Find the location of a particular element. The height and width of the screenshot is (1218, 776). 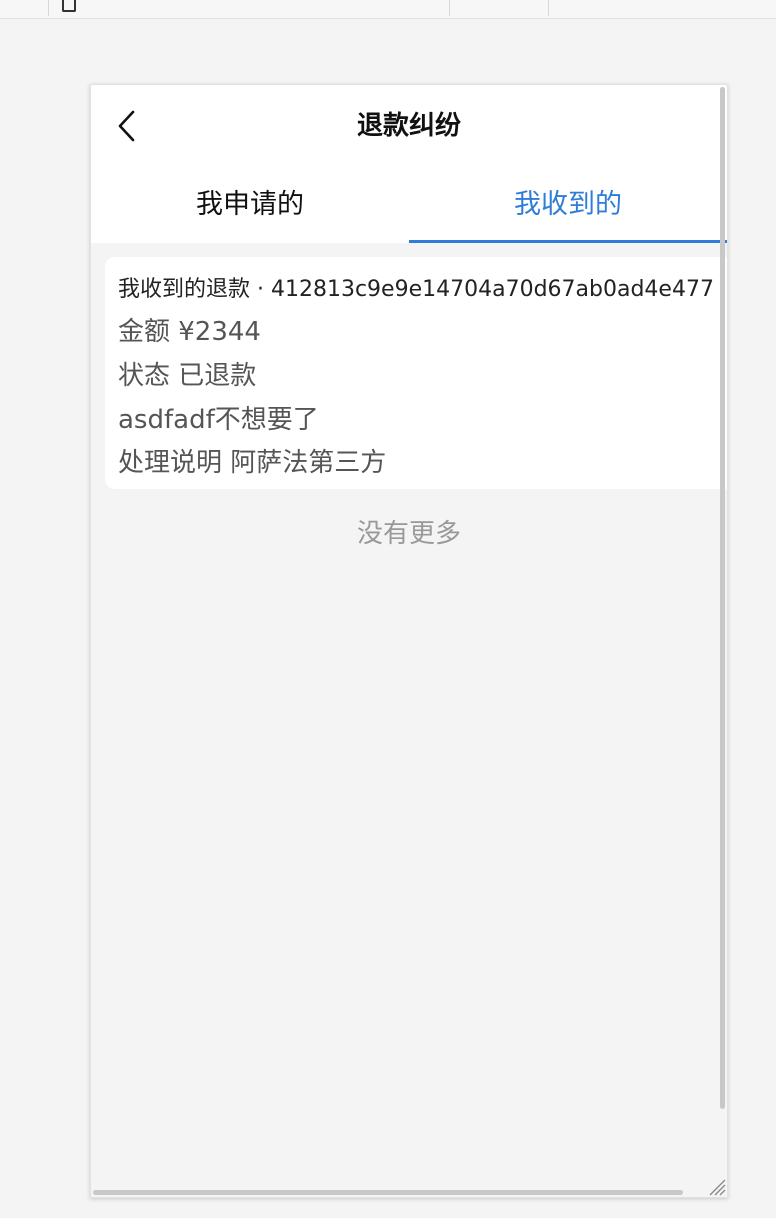

tab-received: 我收到的 is located at coordinates (568, 205).